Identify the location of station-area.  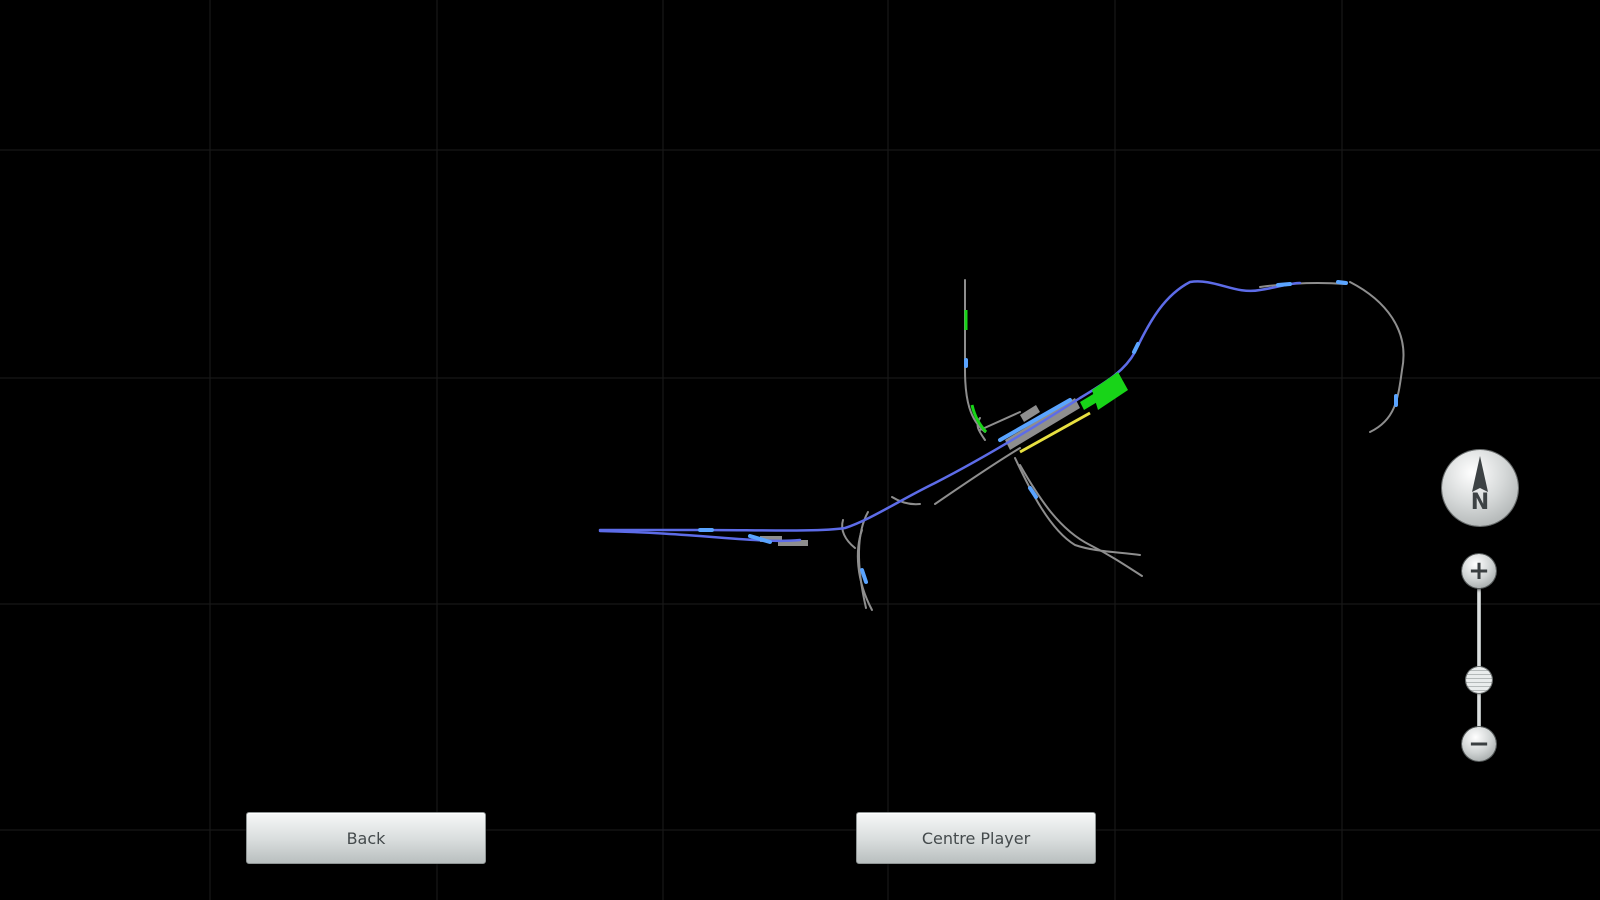
(1046, 382).